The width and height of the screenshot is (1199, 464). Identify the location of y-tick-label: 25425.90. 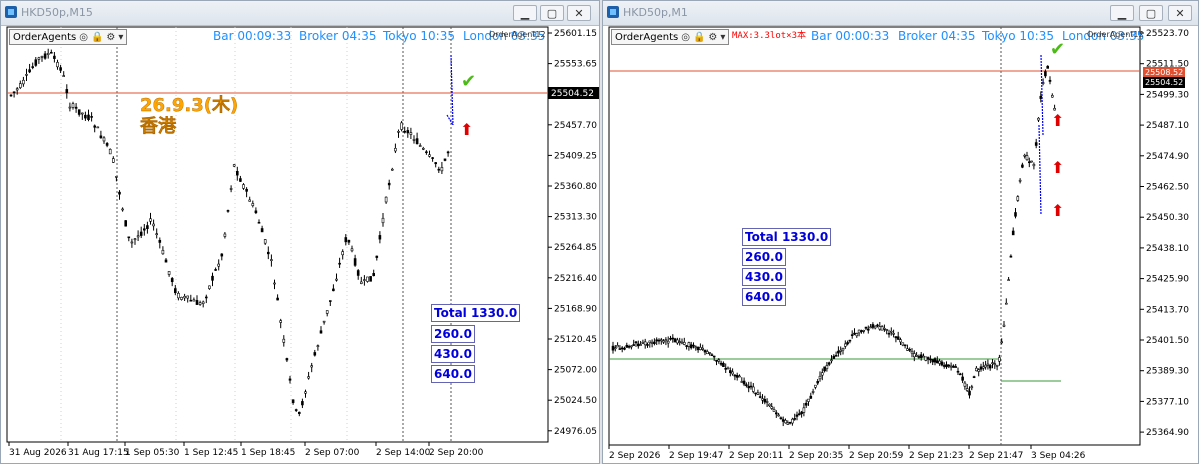
(1167, 280).